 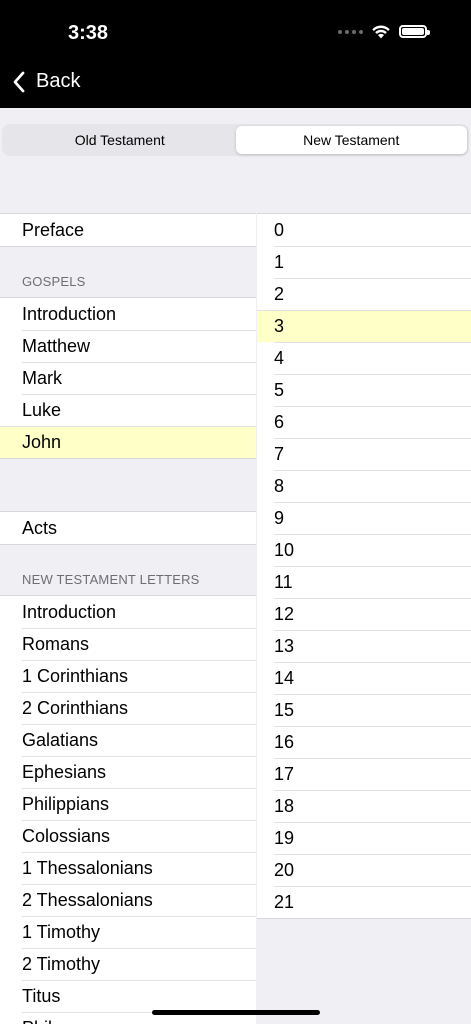 What do you see at coordinates (364, 614) in the screenshot?
I see `chapter-row: 12` at bounding box center [364, 614].